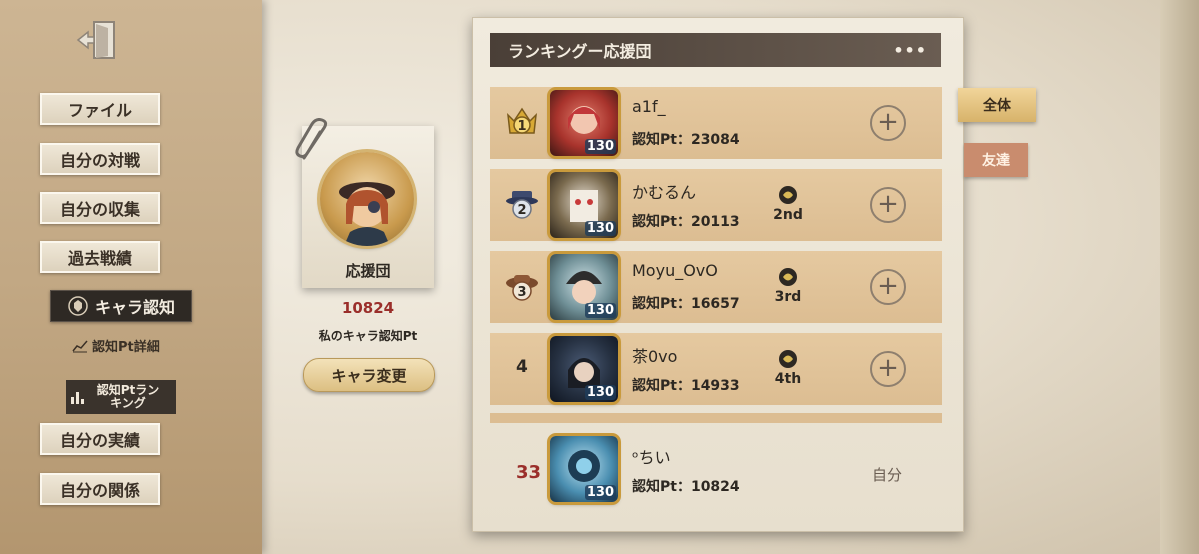 Image resolution: width=1199 pixels, height=554 pixels. I want to click on player-points: 認知Pt：23084, so click(686, 140).